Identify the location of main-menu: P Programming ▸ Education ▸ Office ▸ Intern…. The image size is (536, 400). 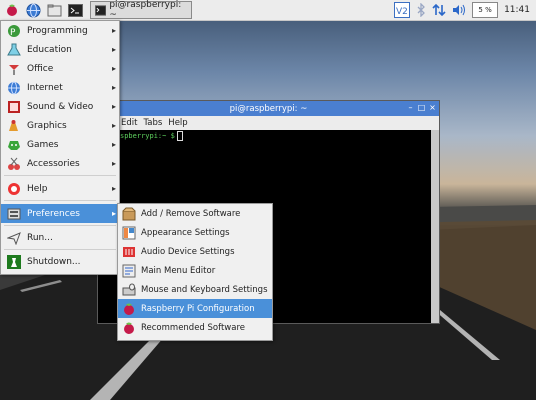
(60, 147).